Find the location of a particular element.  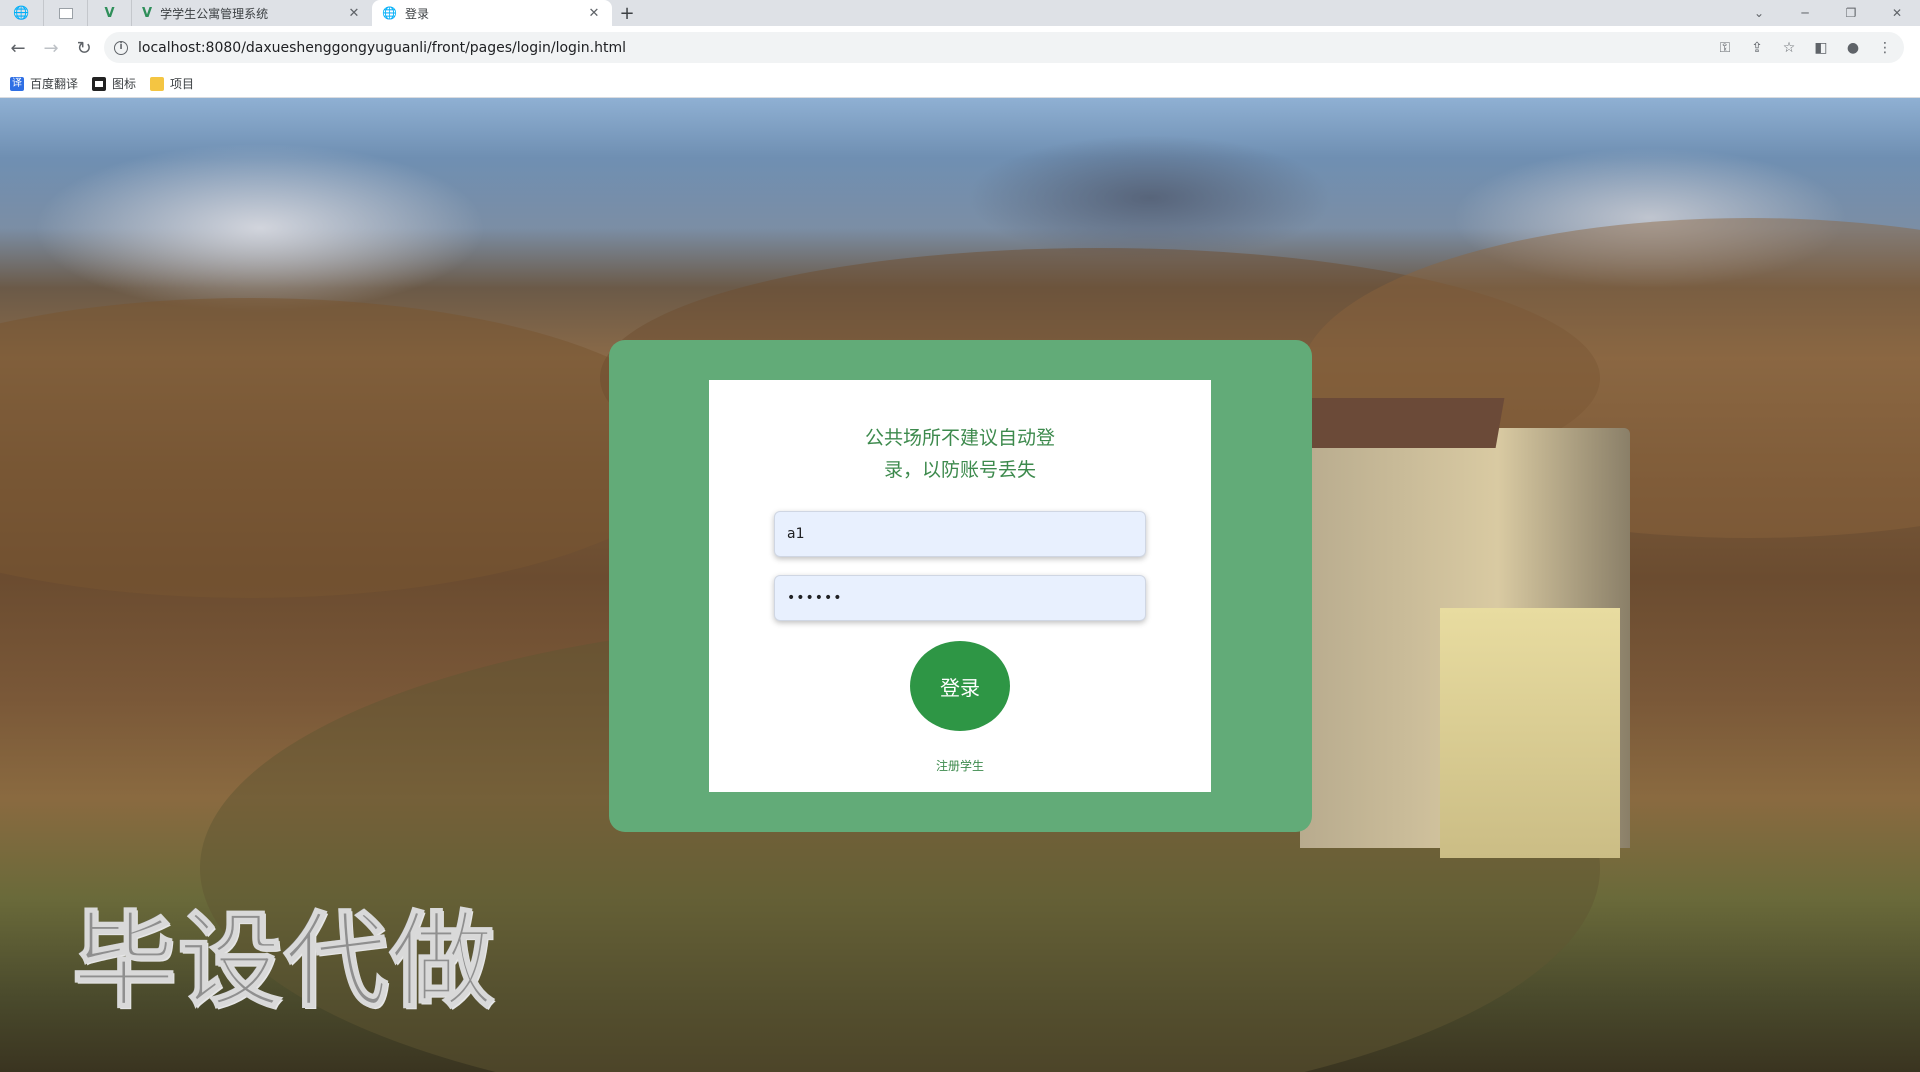

reload-button: ↻ is located at coordinates (84, 48).